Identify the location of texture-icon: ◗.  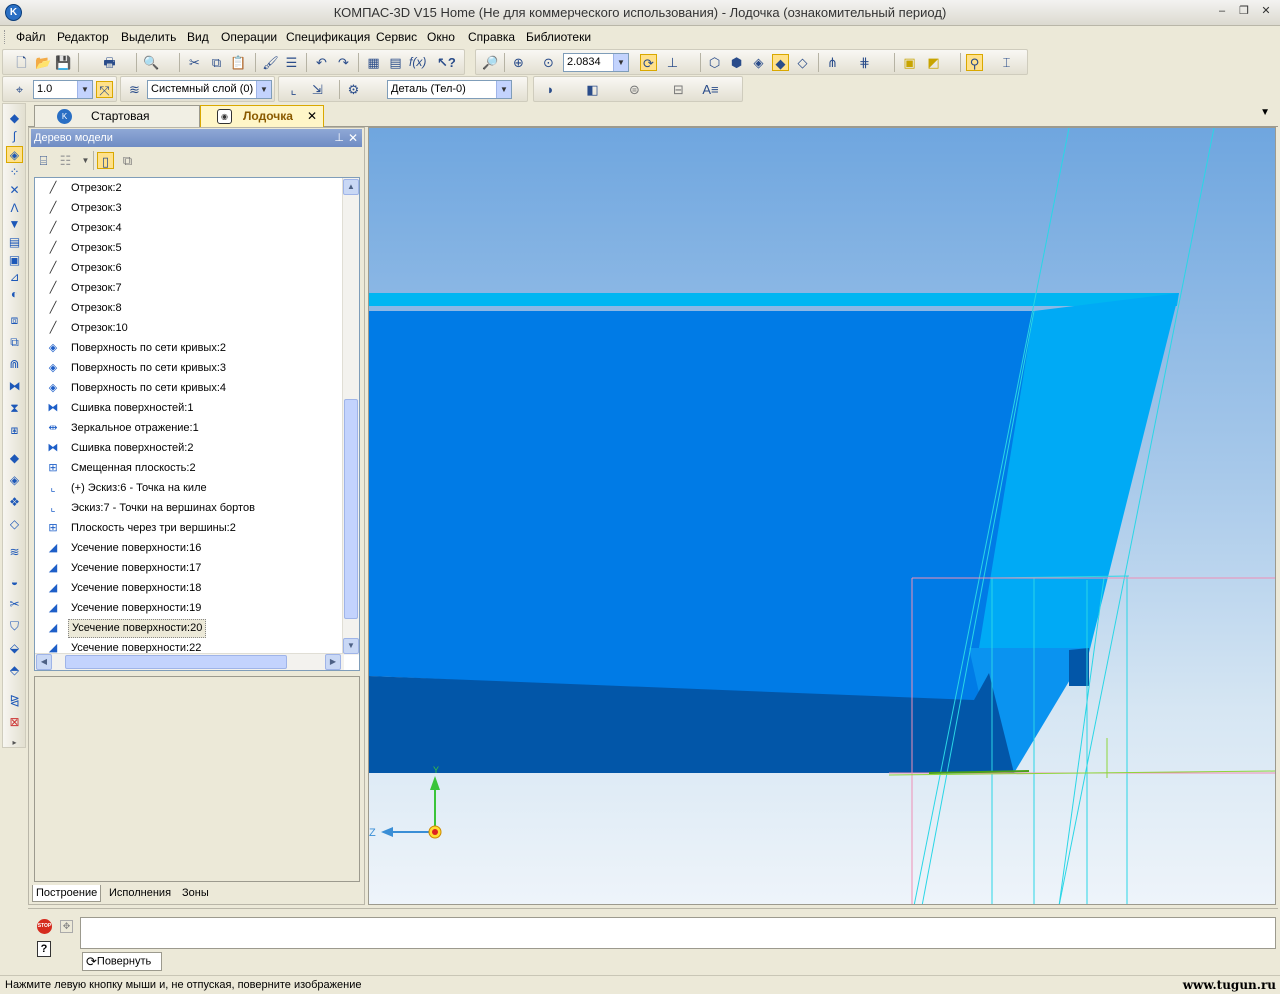
(550, 89).